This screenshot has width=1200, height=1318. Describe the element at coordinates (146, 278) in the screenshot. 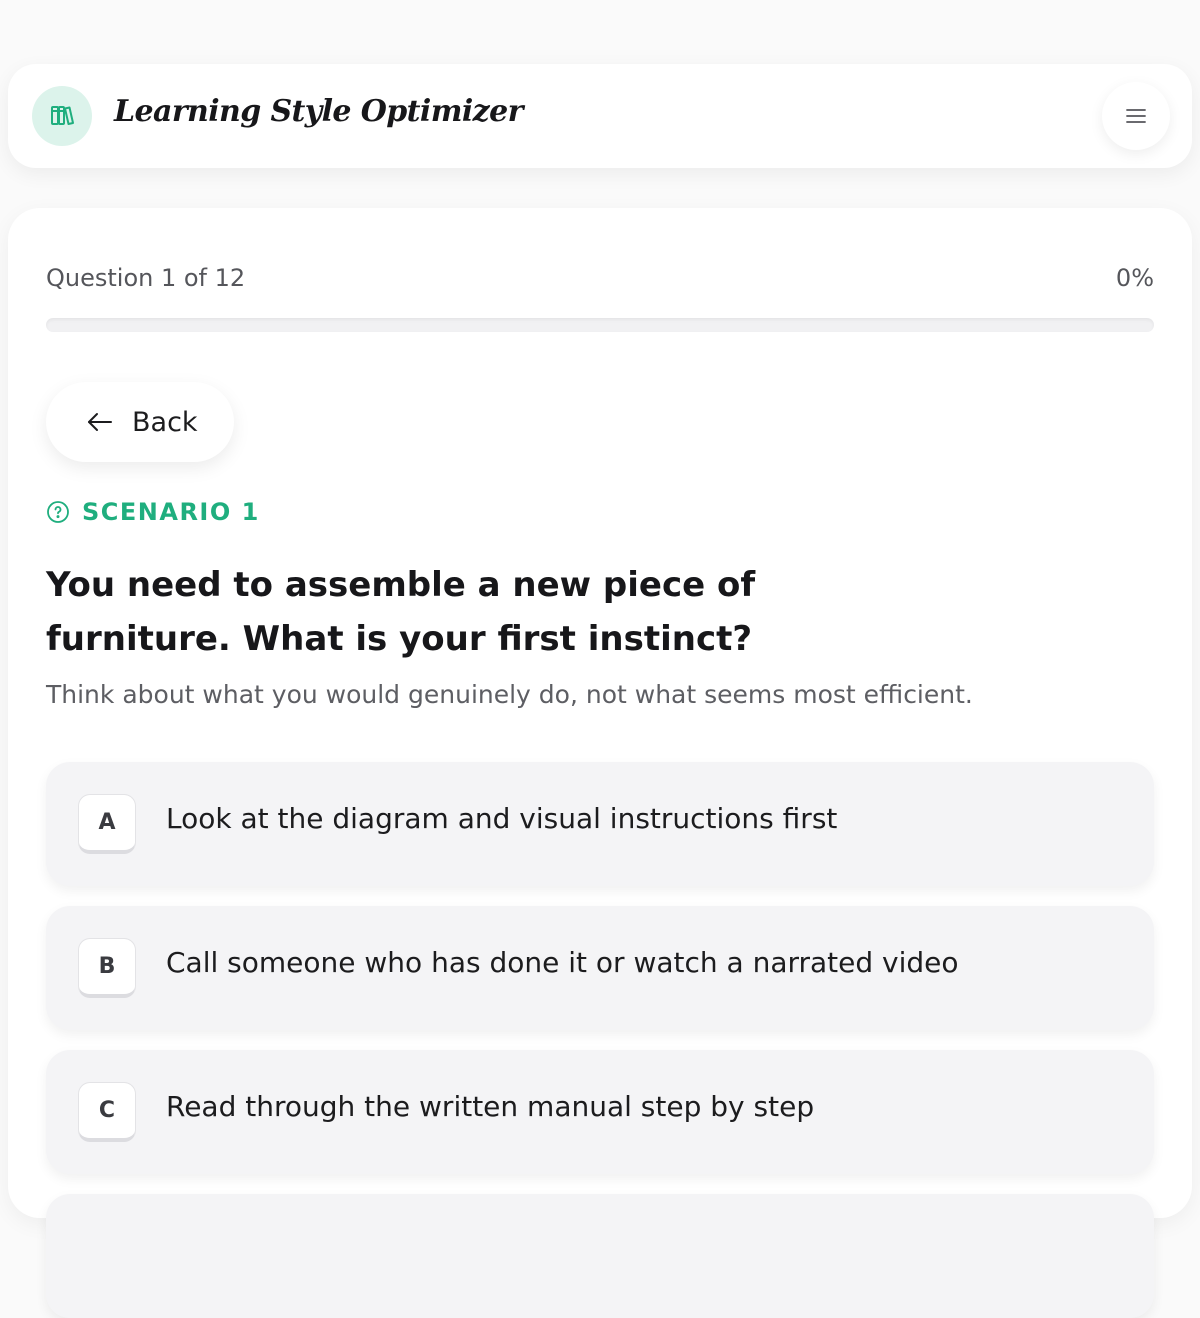

I see `question-counter: Question 1 of 12` at that location.